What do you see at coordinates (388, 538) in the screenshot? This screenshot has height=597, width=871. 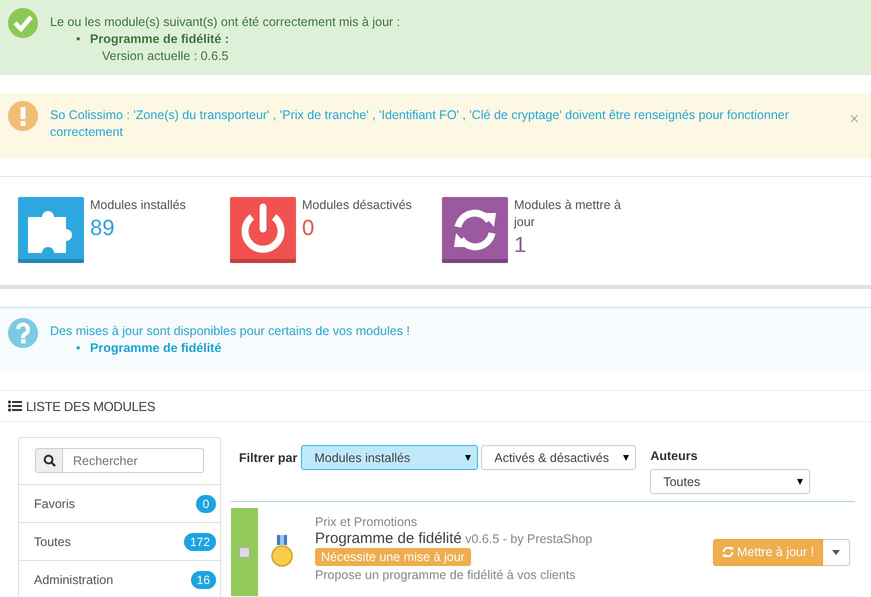 I see `module-name: Programme de fidélité` at bounding box center [388, 538].